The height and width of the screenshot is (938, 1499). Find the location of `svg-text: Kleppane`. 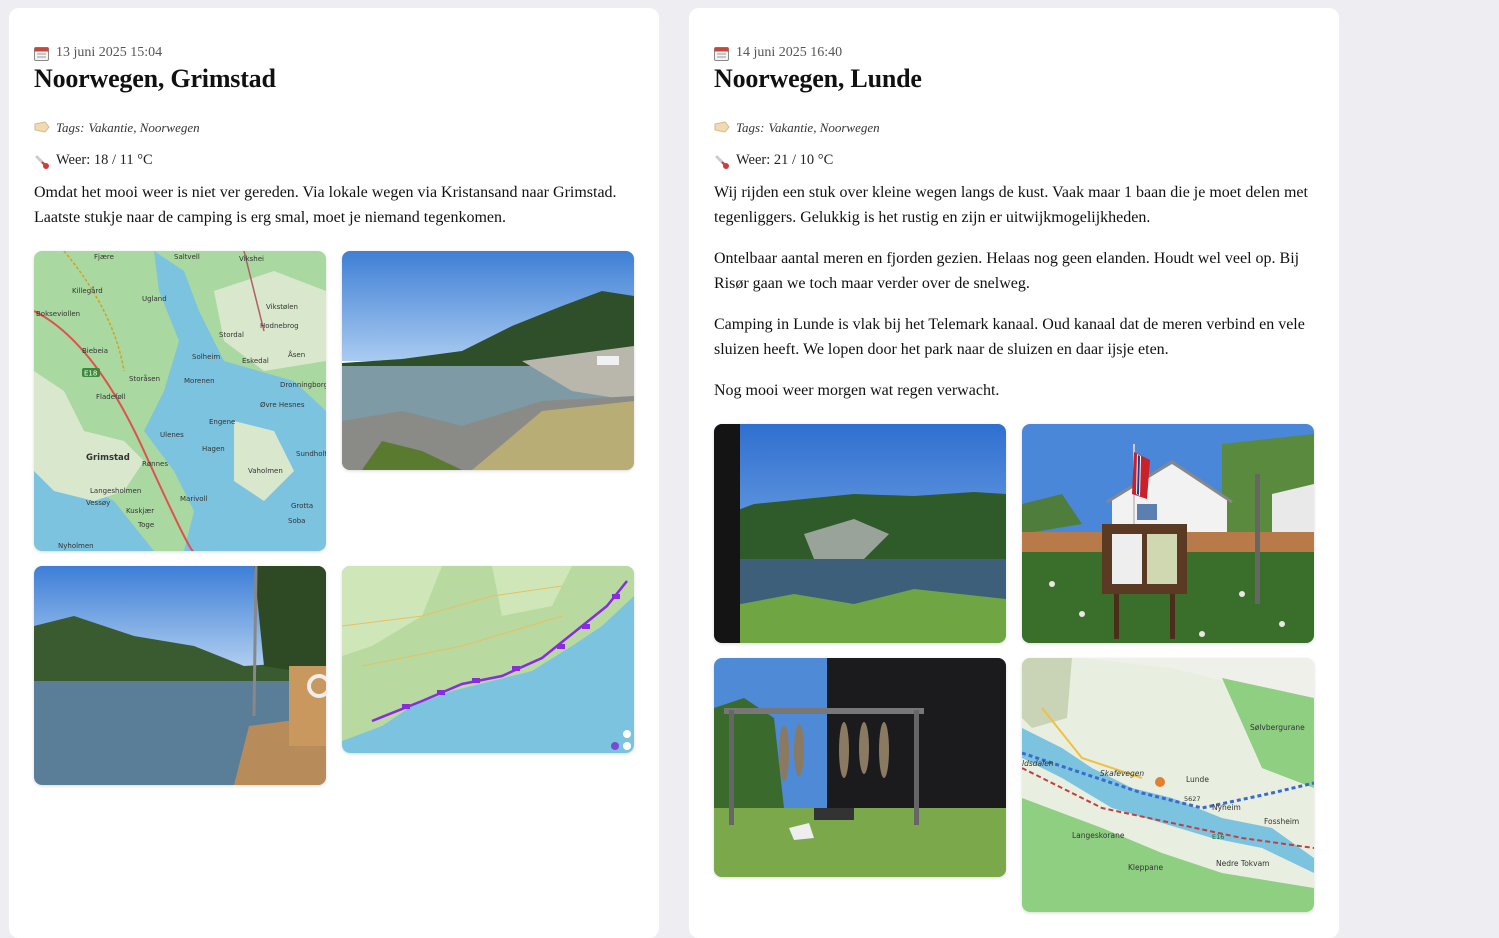

svg-text: Kleppane is located at coordinates (1145, 867).